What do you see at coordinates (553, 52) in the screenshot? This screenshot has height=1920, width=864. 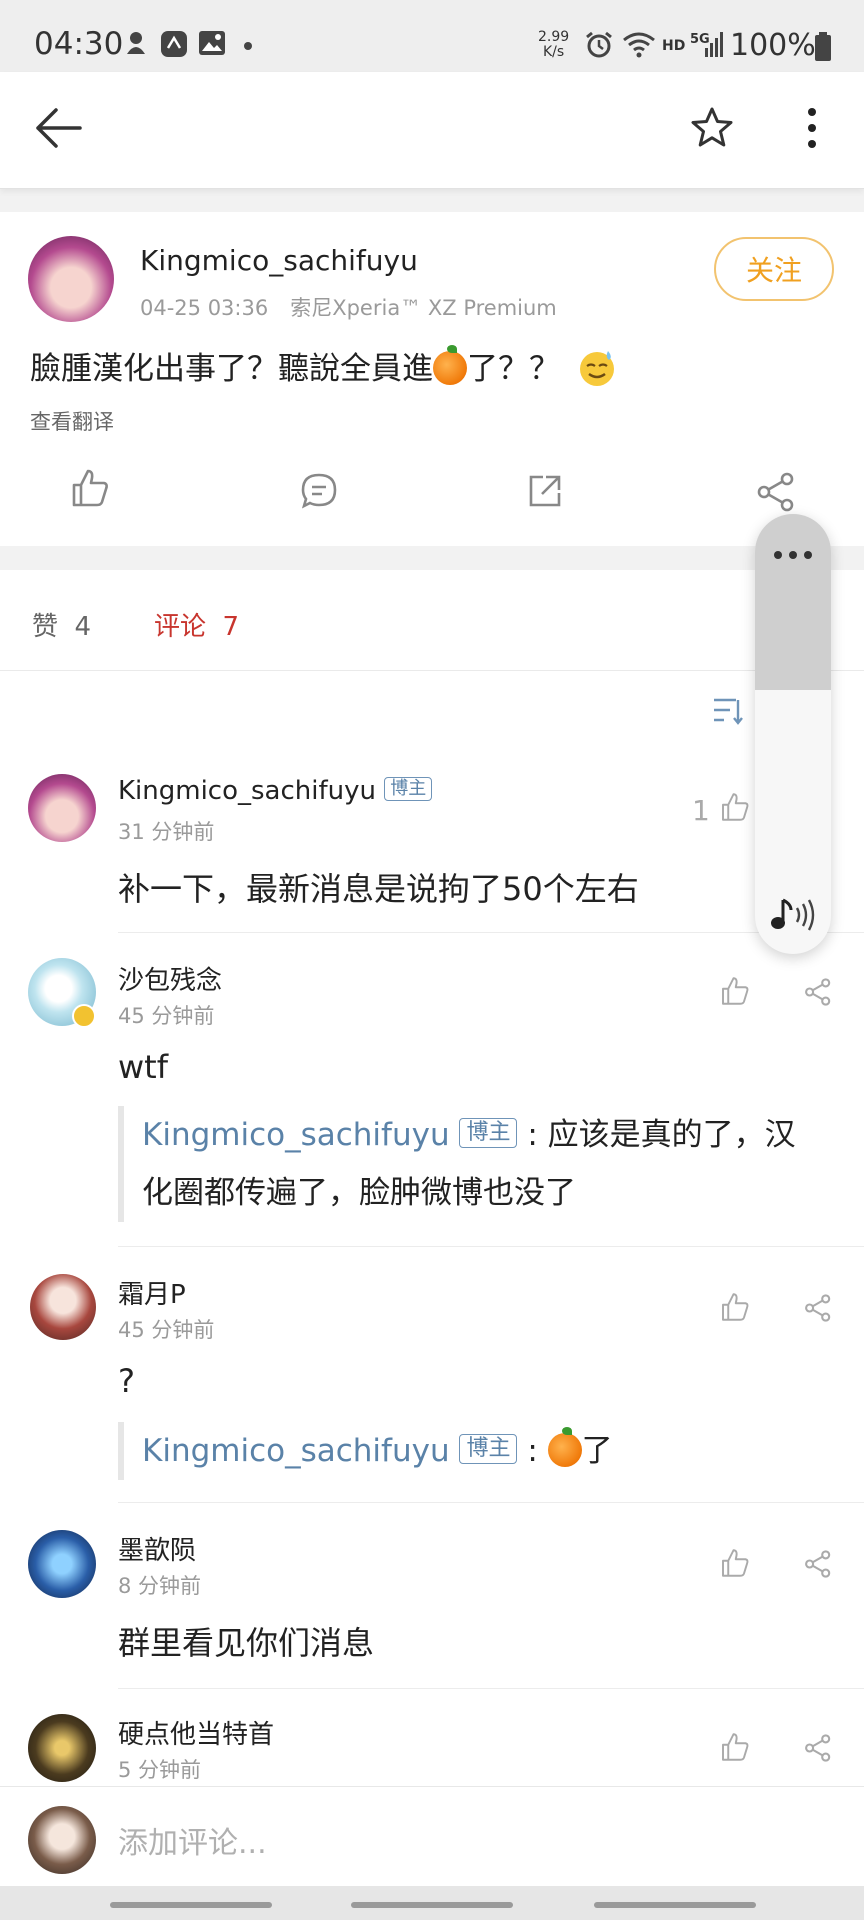 I see `net-speed-unit: K/s` at bounding box center [553, 52].